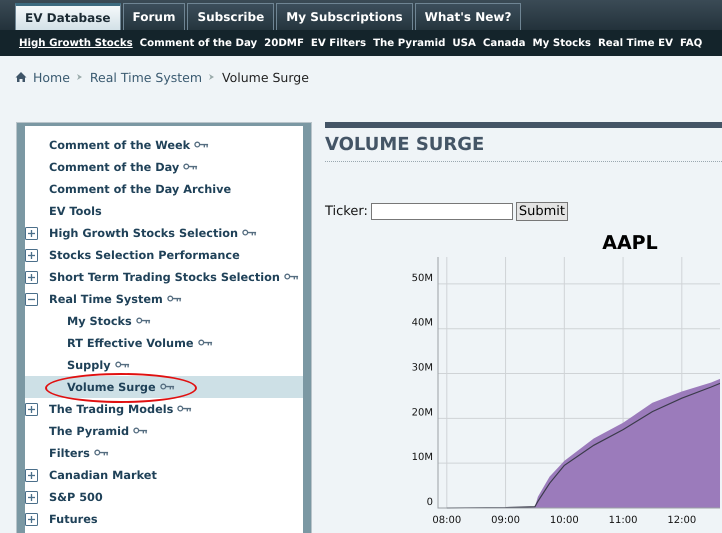 The width and height of the screenshot is (722, 533). Describe the element at coordinates (338, 43) in the screenshot. I see `nav-link: EV Filters` at that location.